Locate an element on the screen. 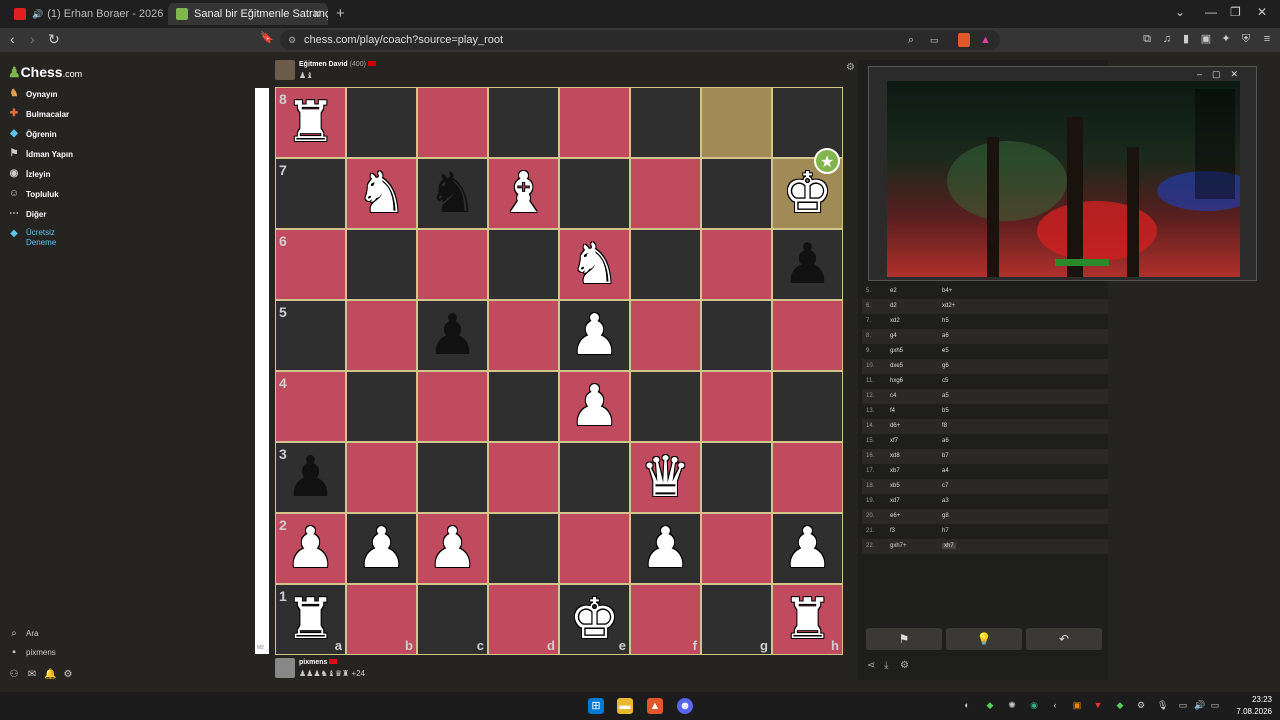 The width and height of the screenshot is (1280, 720). sidebar-item-play: ♞ Oynayın is located at coordinates (33, 94).